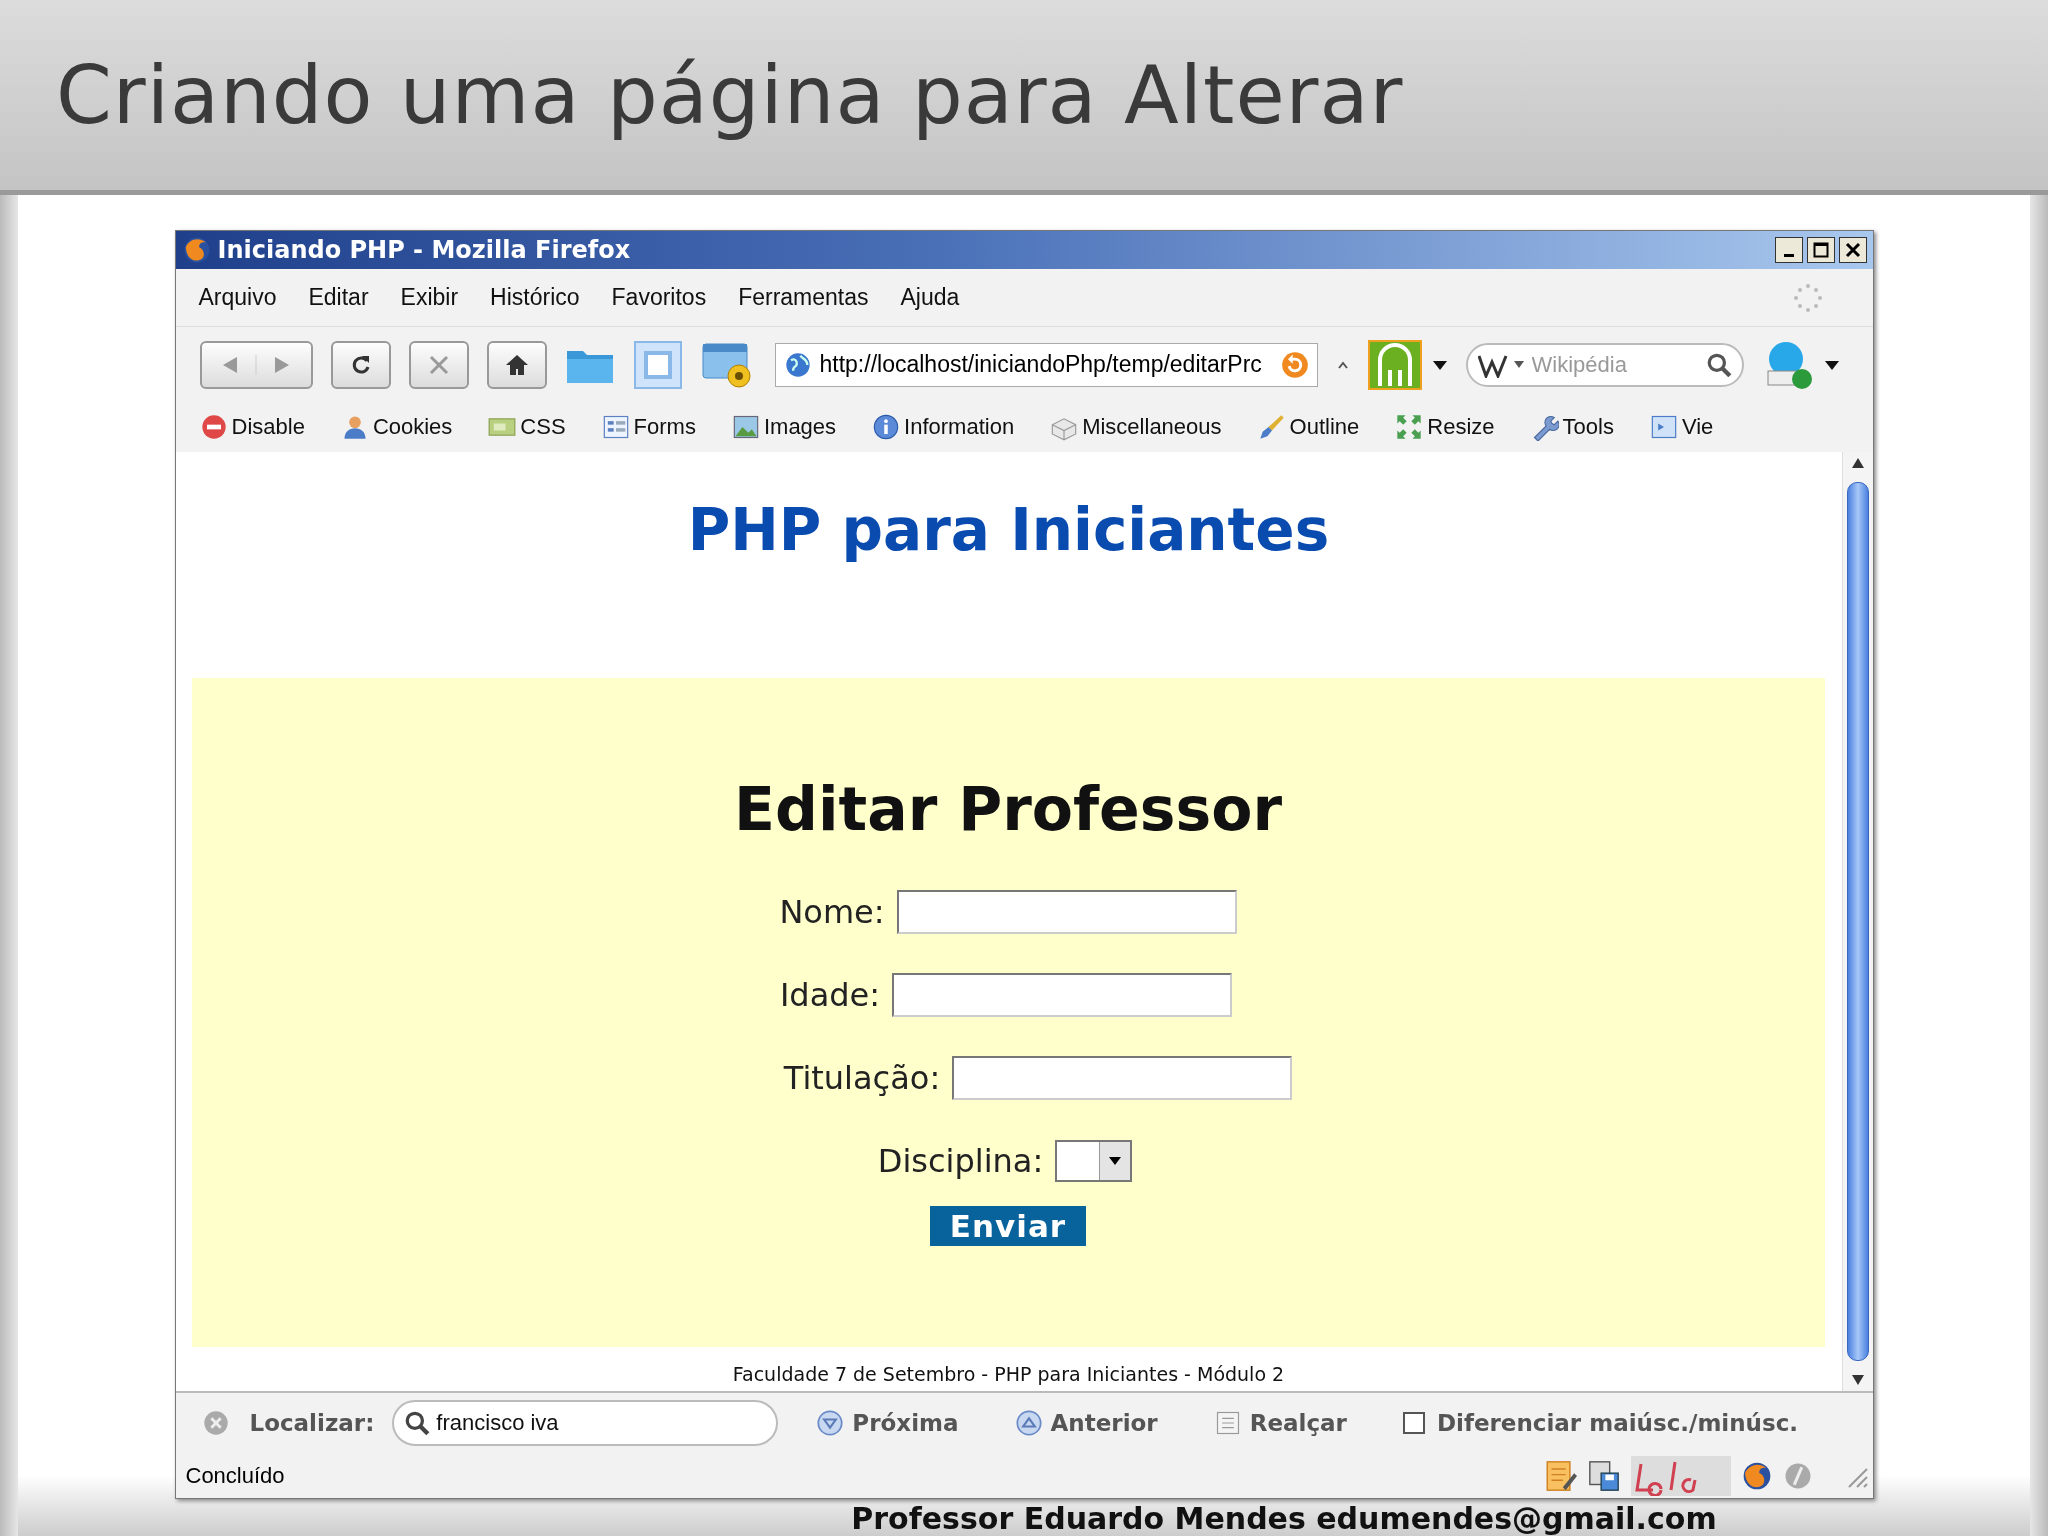  I want to click on minimize-icon, so click(1788, 255).